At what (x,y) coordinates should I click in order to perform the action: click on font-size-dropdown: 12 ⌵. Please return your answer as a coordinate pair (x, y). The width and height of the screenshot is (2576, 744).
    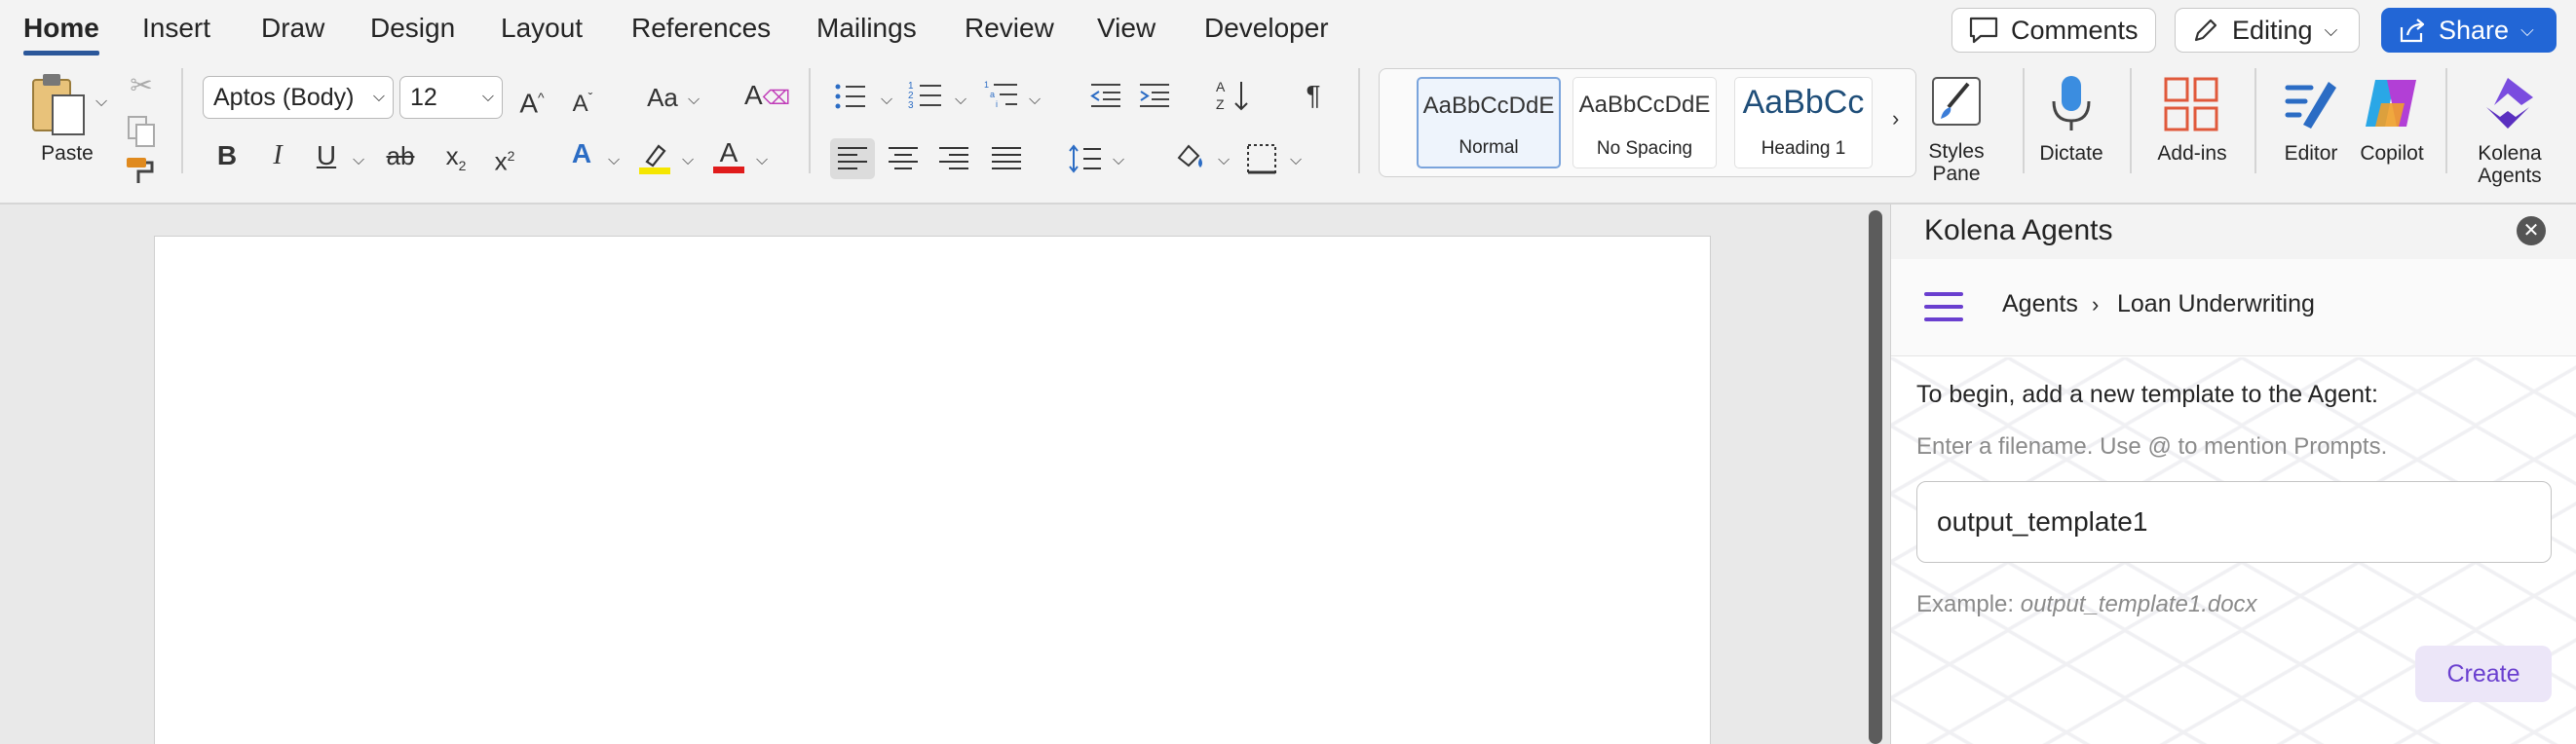
    Looking at the image, I should click on (451, 97).